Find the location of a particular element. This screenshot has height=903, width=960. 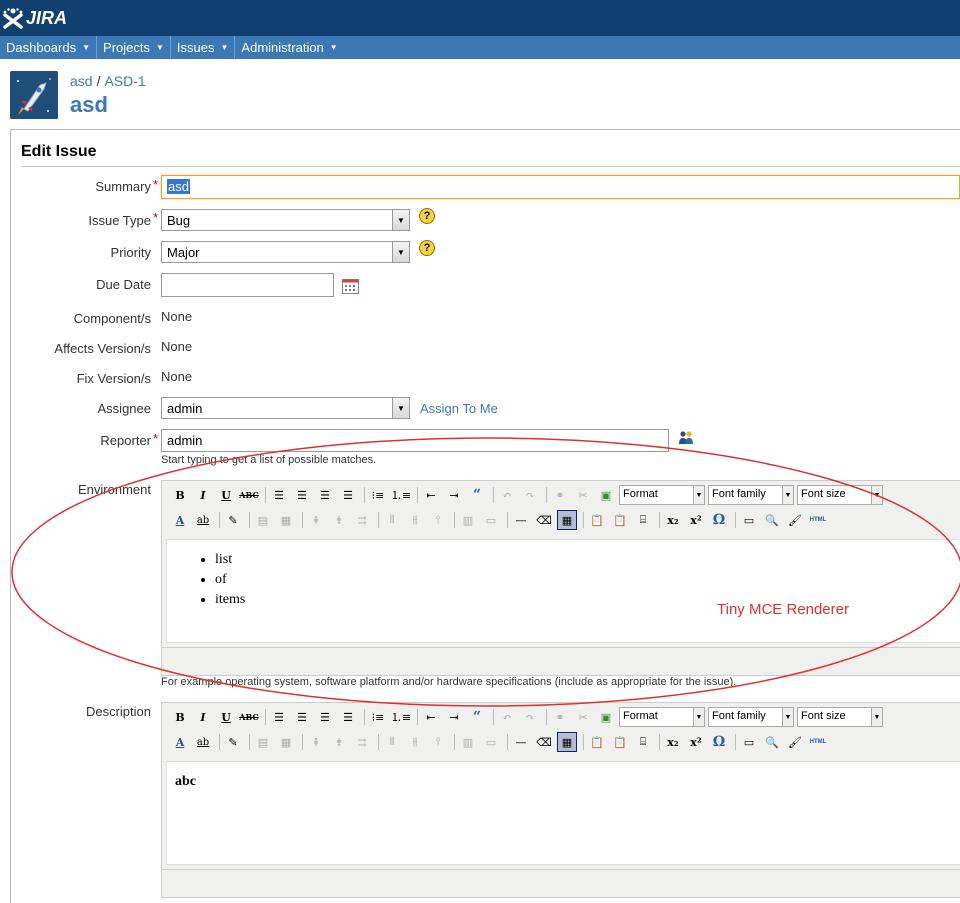

nav-administration: Administration ▼ is located at coordinates (289, 47).